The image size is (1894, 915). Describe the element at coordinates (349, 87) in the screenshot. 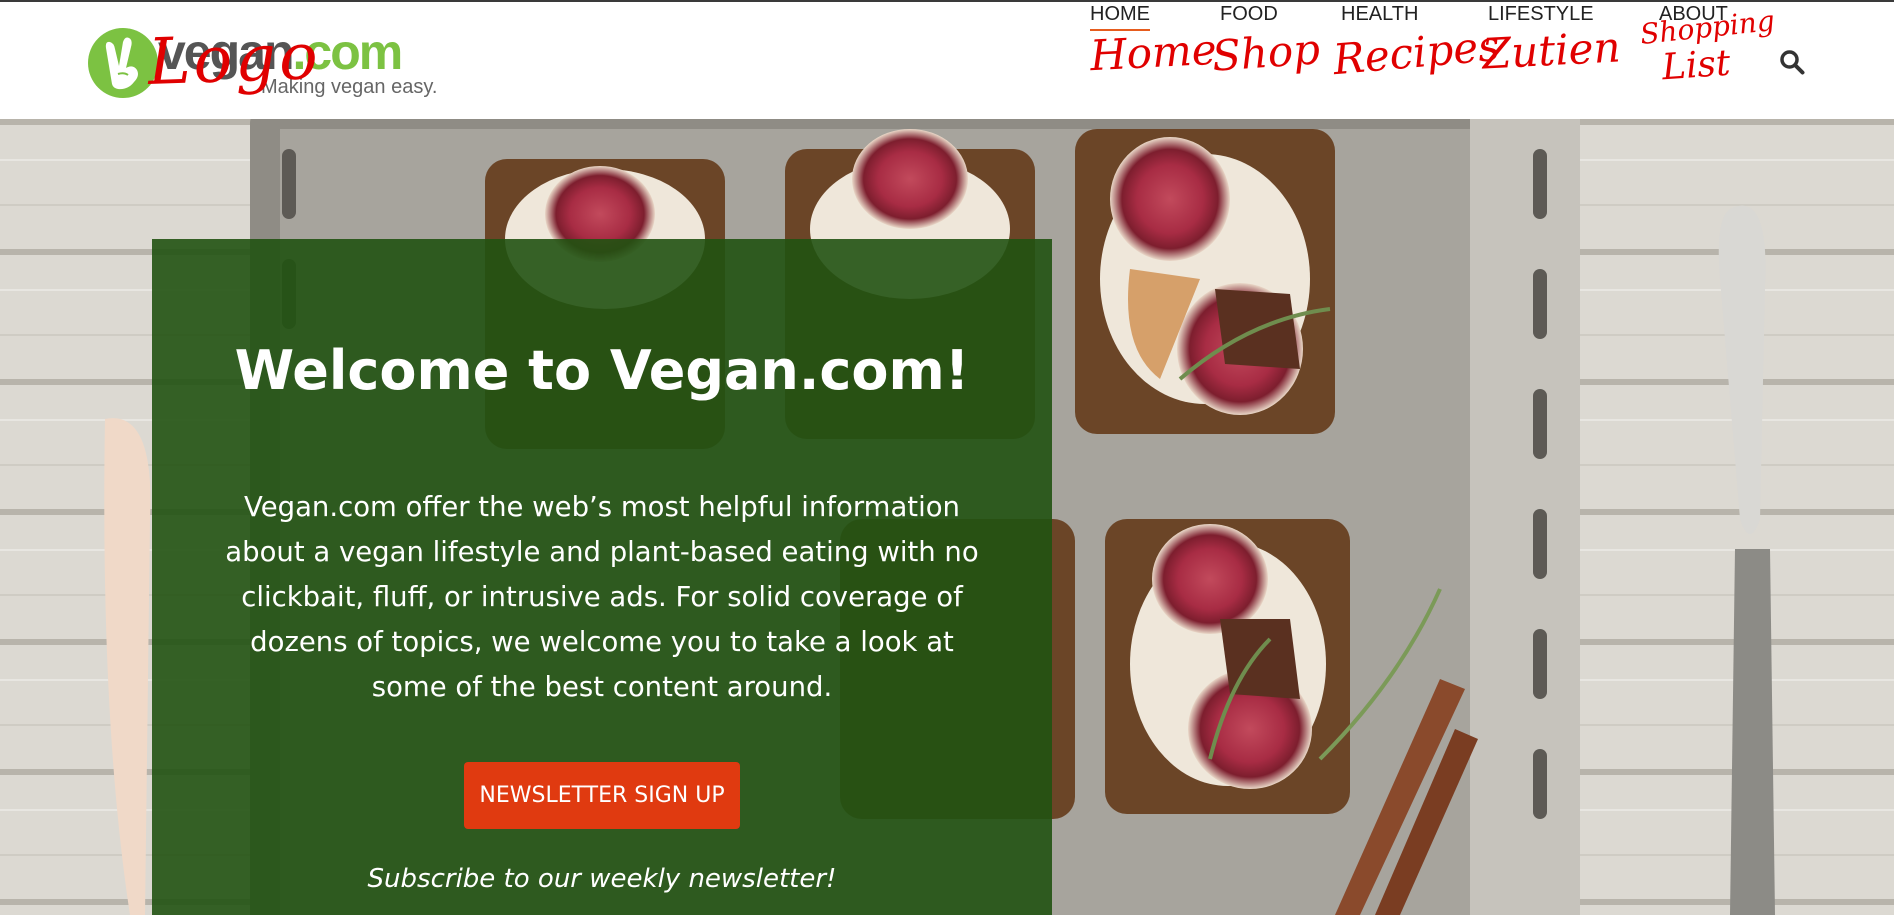

I see `logo-tagline: Making vegan easy.` at that location.